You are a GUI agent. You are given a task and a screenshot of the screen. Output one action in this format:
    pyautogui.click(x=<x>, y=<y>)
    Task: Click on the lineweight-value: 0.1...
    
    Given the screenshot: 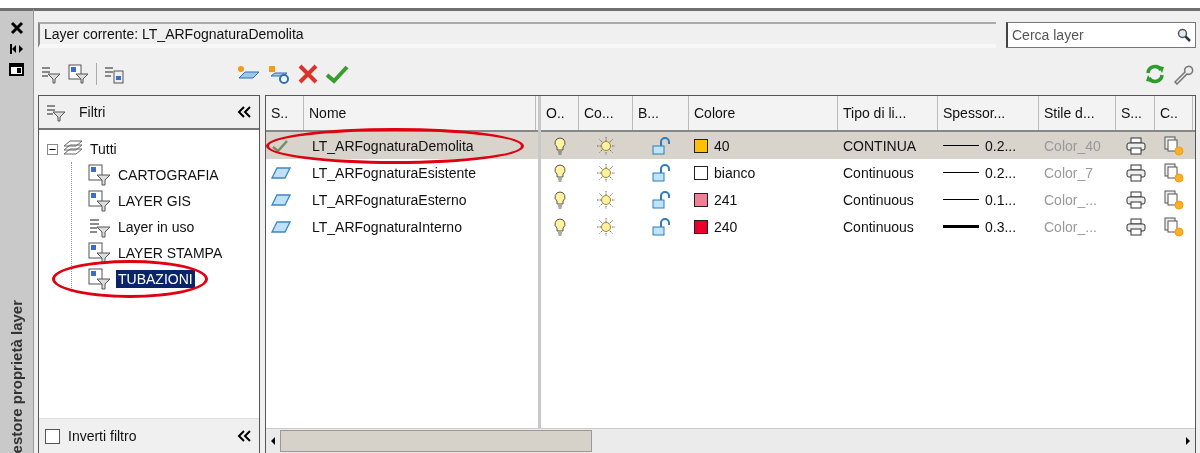 What is the action you would take?
    pyautogui.click(x=1001, y=199)
    